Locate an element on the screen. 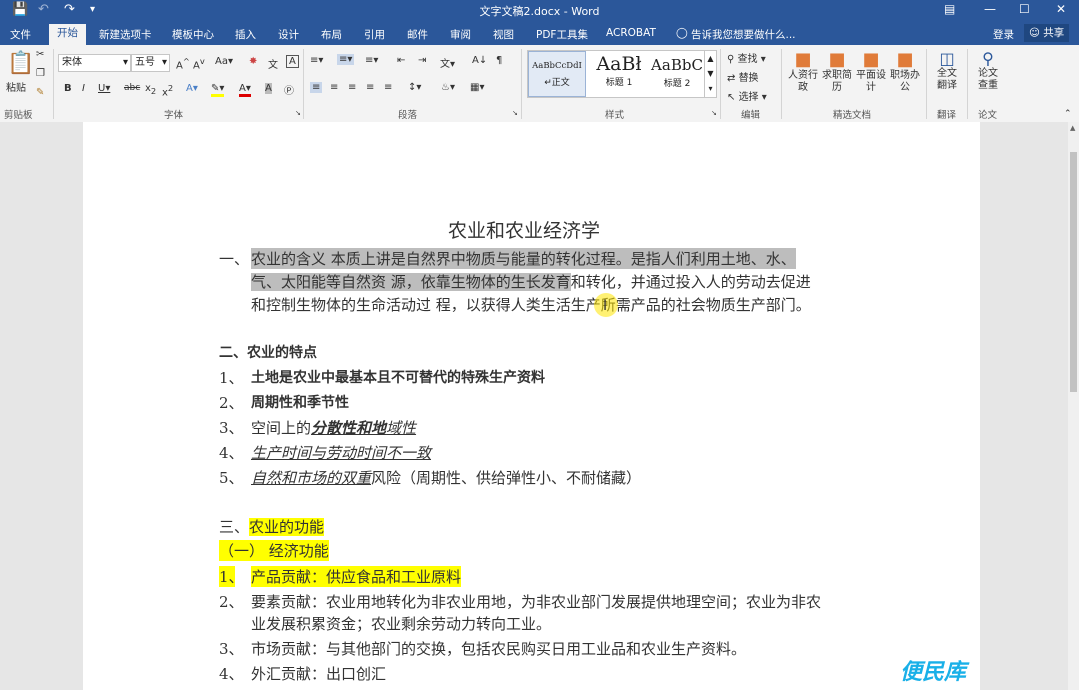  unselected-text: 和转化，并通过投入人的劳动去促进 is located at coordinates (690, 282).